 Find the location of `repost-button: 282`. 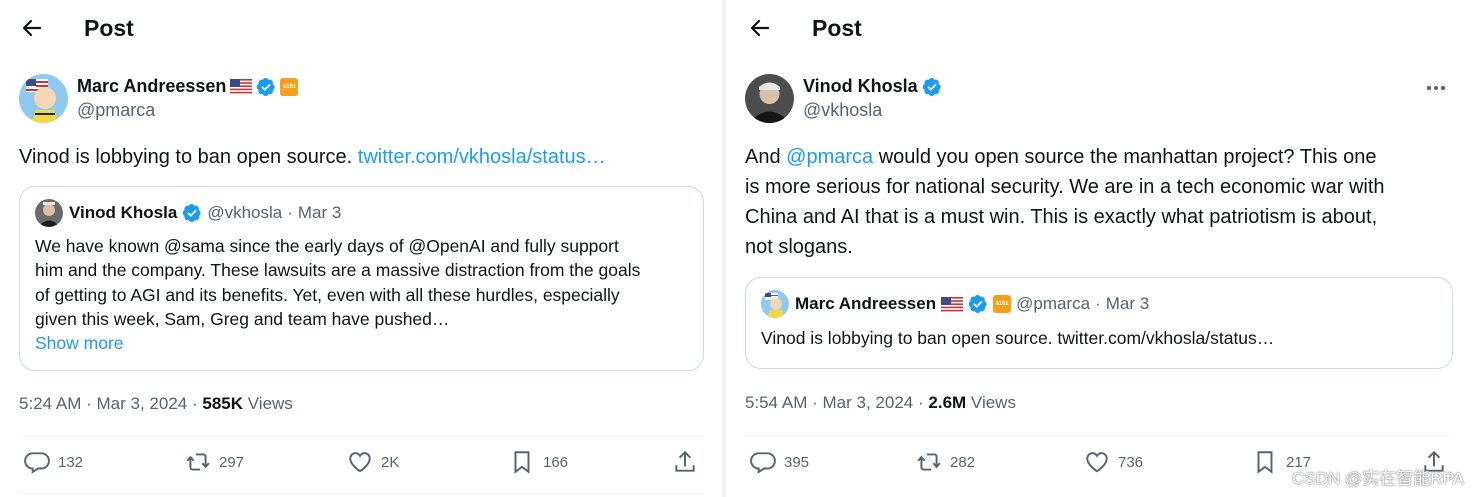

repost-button: 282 is located at coordinates (945, 462).